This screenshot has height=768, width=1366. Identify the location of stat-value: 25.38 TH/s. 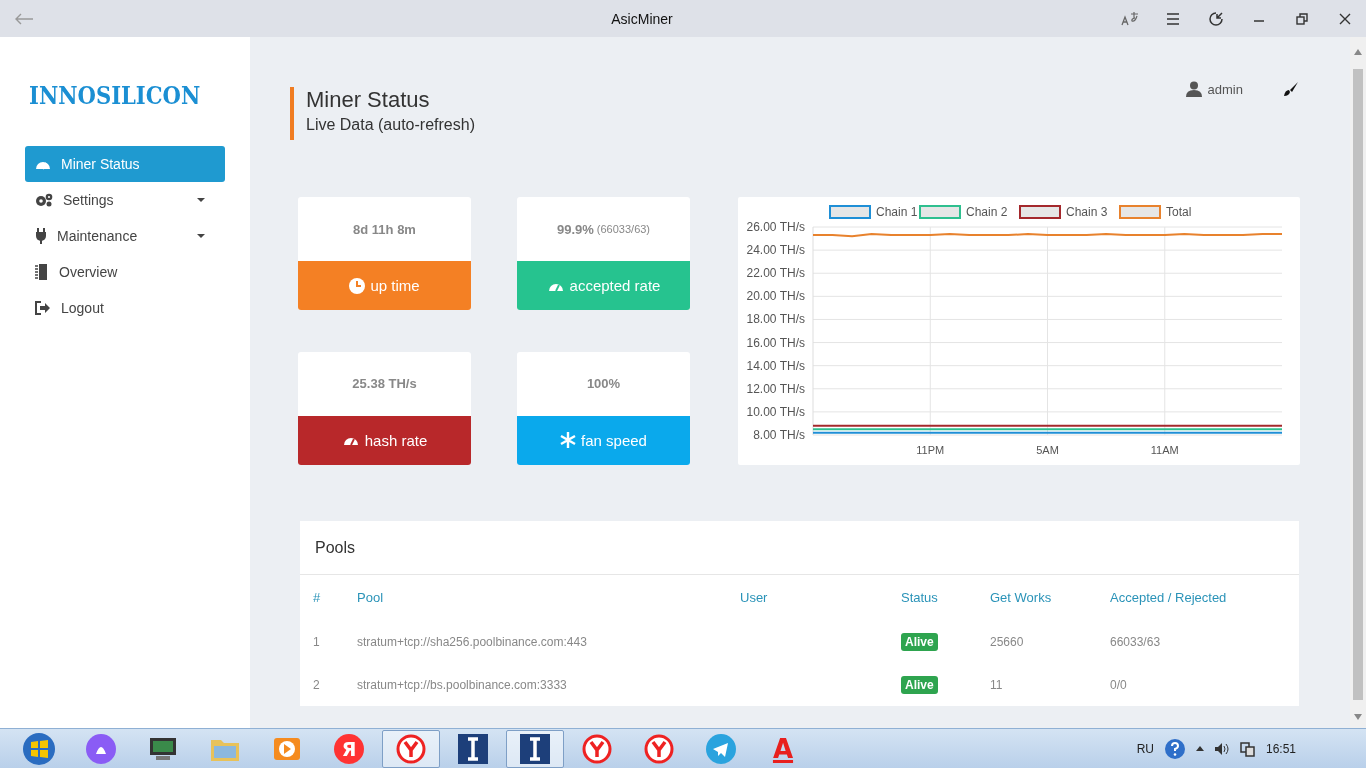
(384, 383).